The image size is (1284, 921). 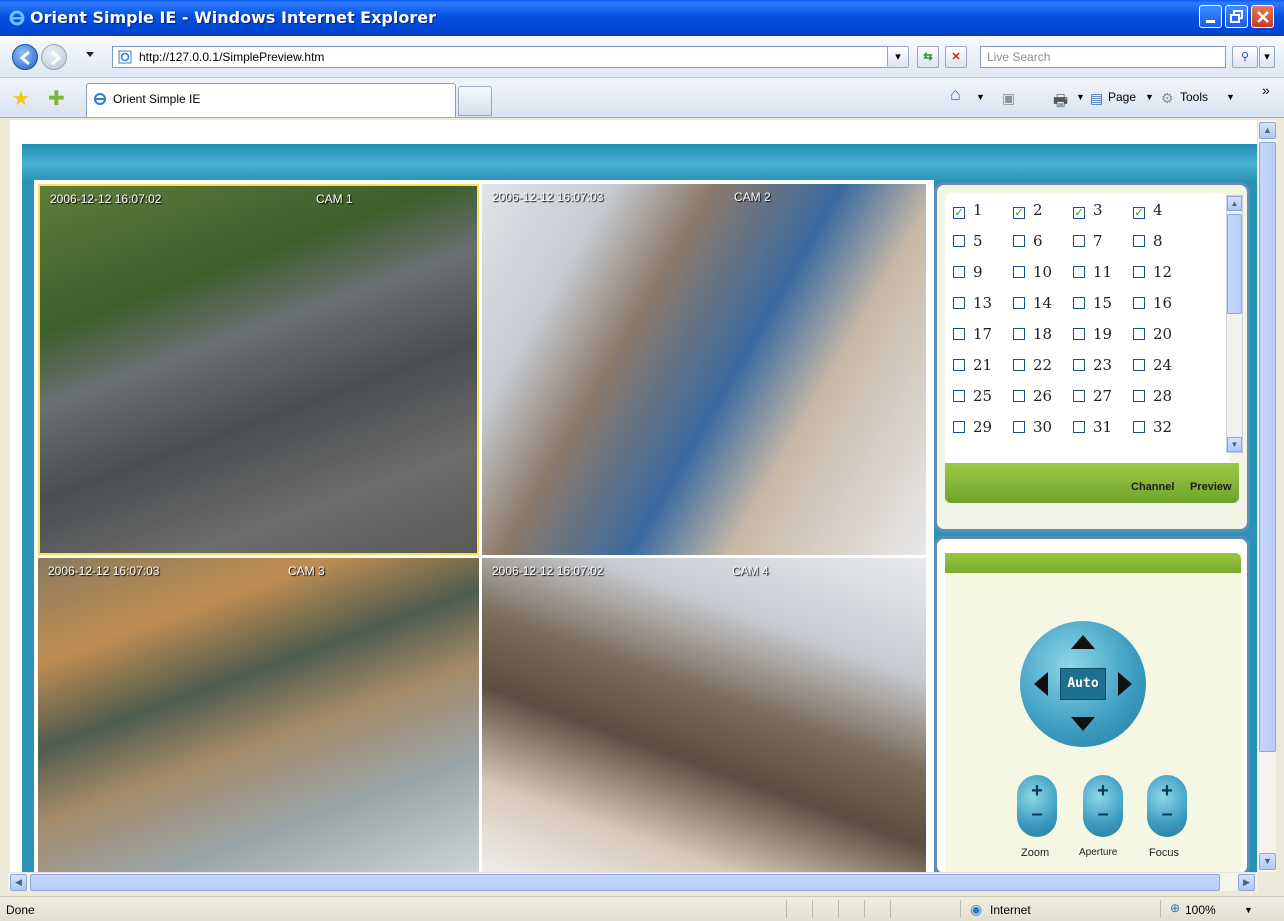 I want to click on channel-9-checkbox: 9, so click(x=968, y=274).